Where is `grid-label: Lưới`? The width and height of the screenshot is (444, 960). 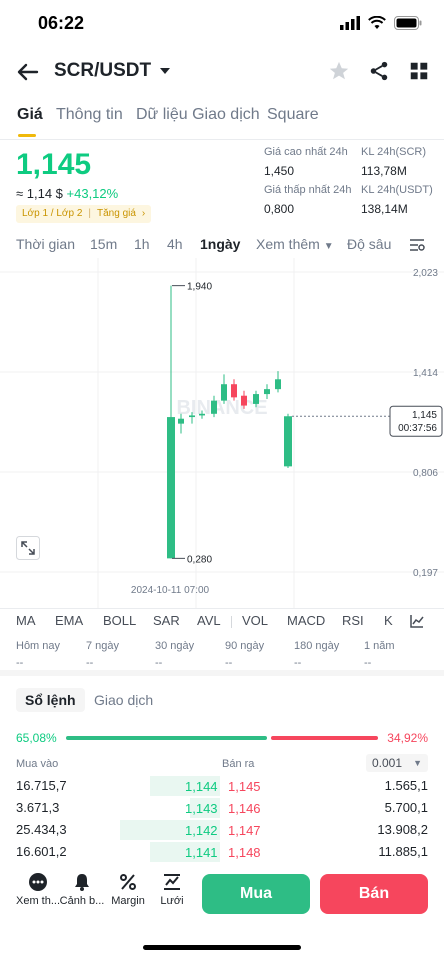
grid-label: Lưới is located at coordinates (172, 901).